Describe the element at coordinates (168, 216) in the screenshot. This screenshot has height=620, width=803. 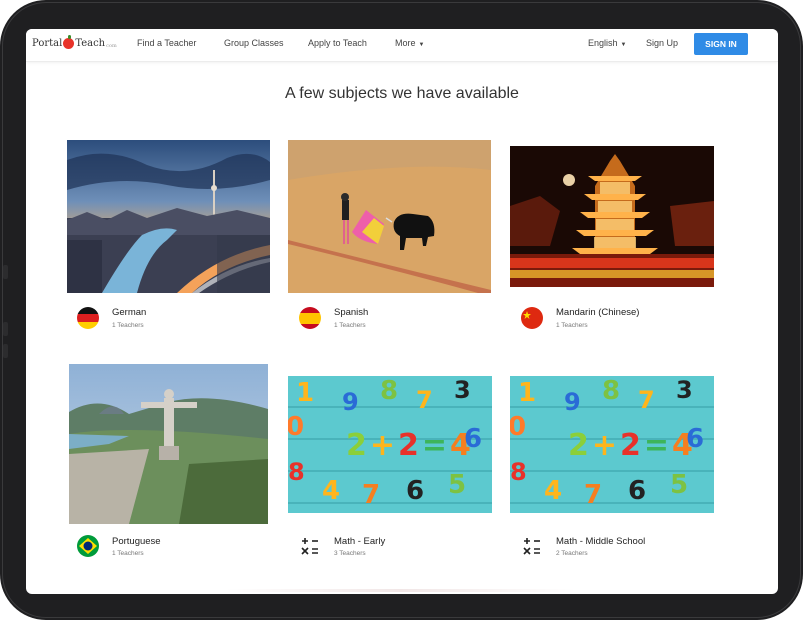
I see `berlin-cityscape-image` at that location.